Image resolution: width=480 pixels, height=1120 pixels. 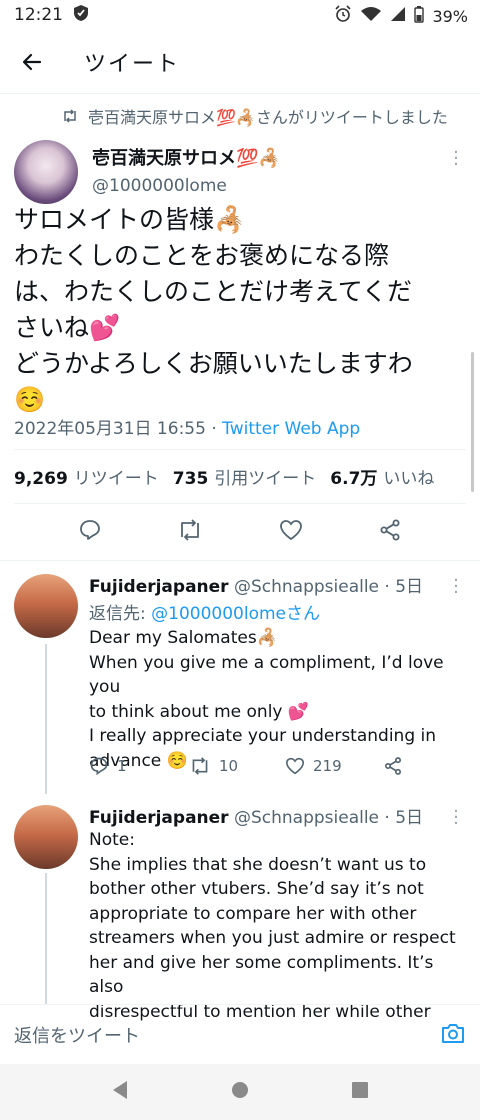 I want to click on like-button, so click(x=291, y=532).